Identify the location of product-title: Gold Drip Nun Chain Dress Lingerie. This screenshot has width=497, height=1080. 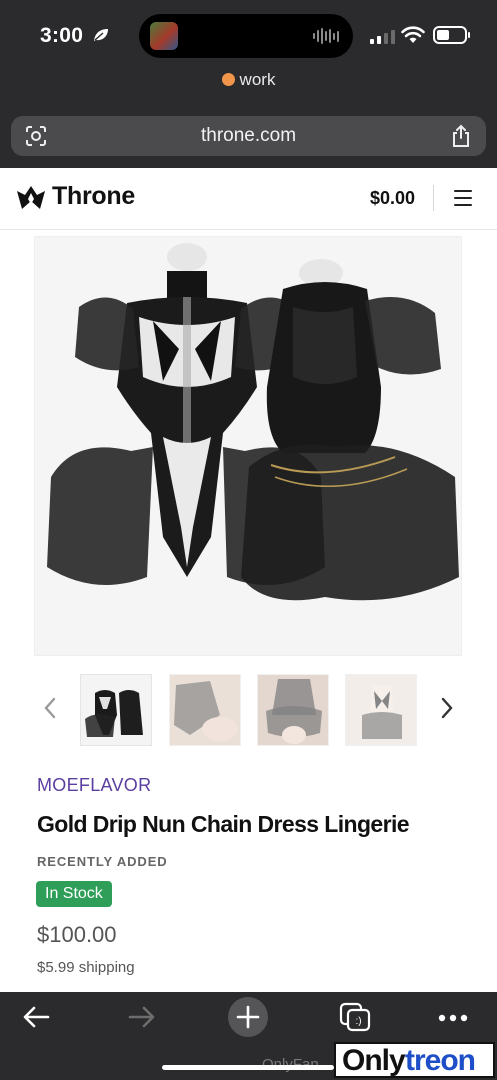
(223, 824).